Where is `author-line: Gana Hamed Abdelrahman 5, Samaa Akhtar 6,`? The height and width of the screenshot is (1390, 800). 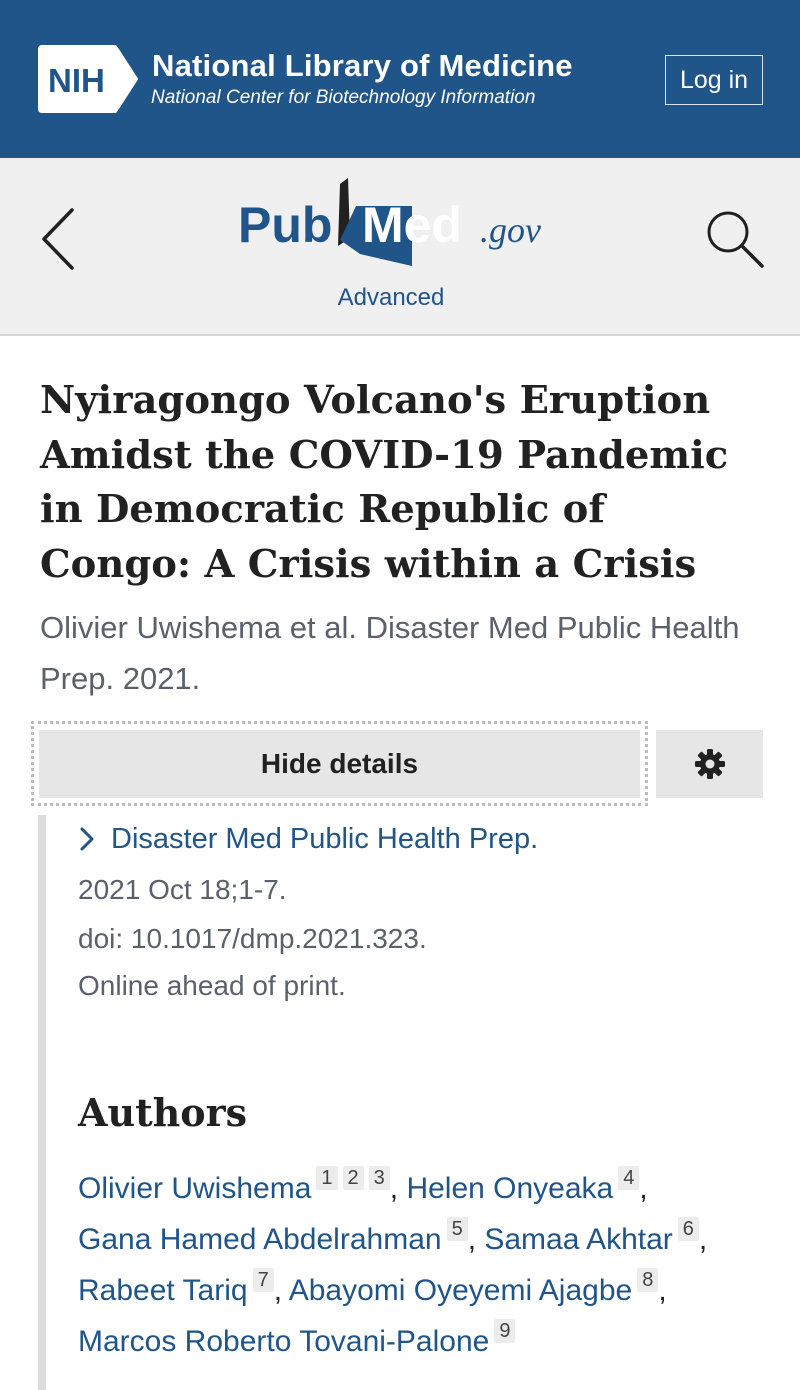
author-line: Gana Hamed Abdelrahman 5, Samaa Akhtar 6, is located at coordinates (393, 1236).